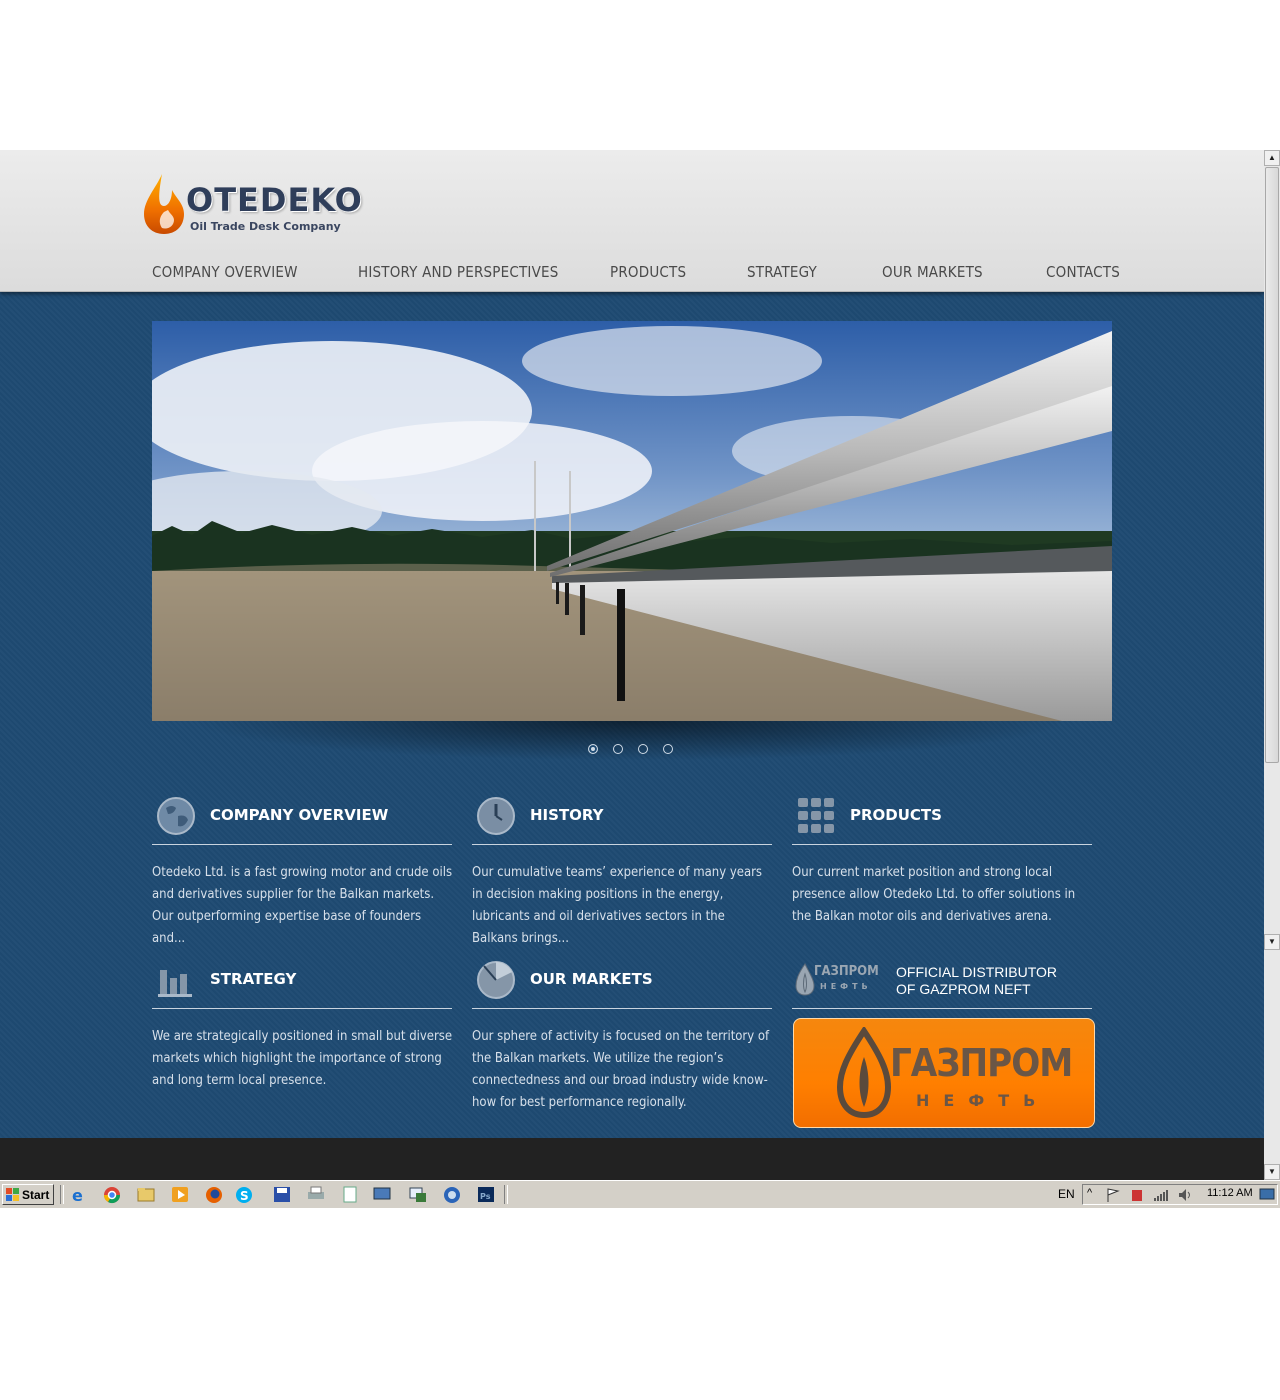  What do you see at coordinates (302, 982) in the screenshot?
I see `block-head: STRATEGY` at bounding box center [302, 982].